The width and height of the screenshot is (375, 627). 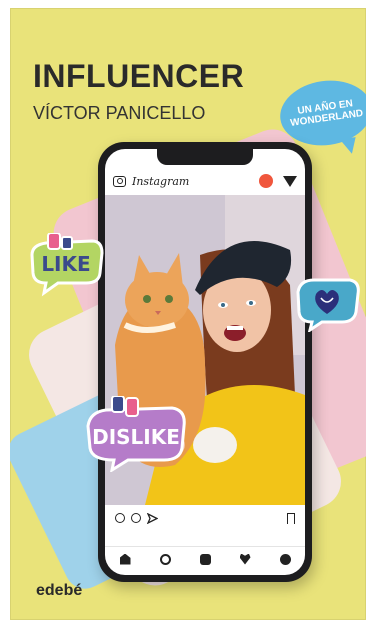 I want to click on add-icon, so click(x=205, y=559).